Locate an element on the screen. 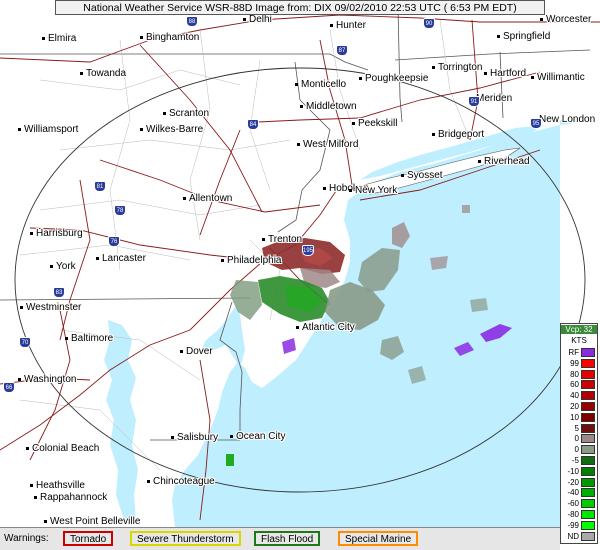 The height and width of the screenshot is (550, 600). legend-row: ND is located at coordinates (579, 536).